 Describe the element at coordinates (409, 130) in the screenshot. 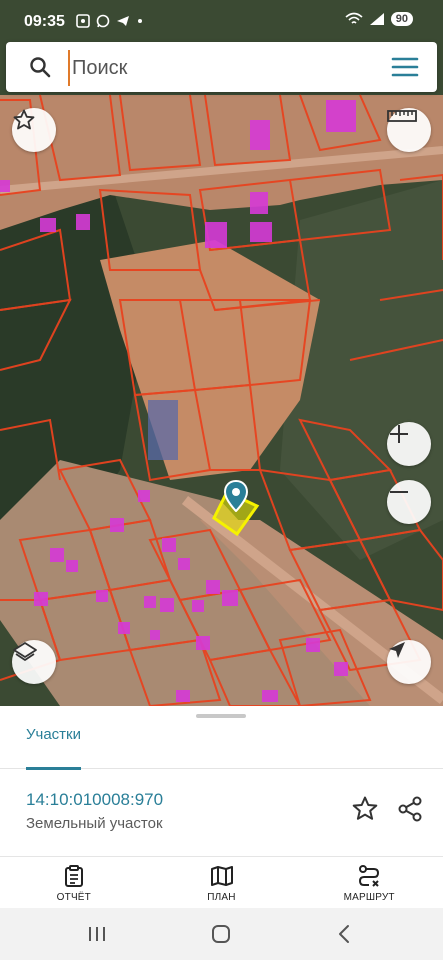

I see `ruler-button` at that location.